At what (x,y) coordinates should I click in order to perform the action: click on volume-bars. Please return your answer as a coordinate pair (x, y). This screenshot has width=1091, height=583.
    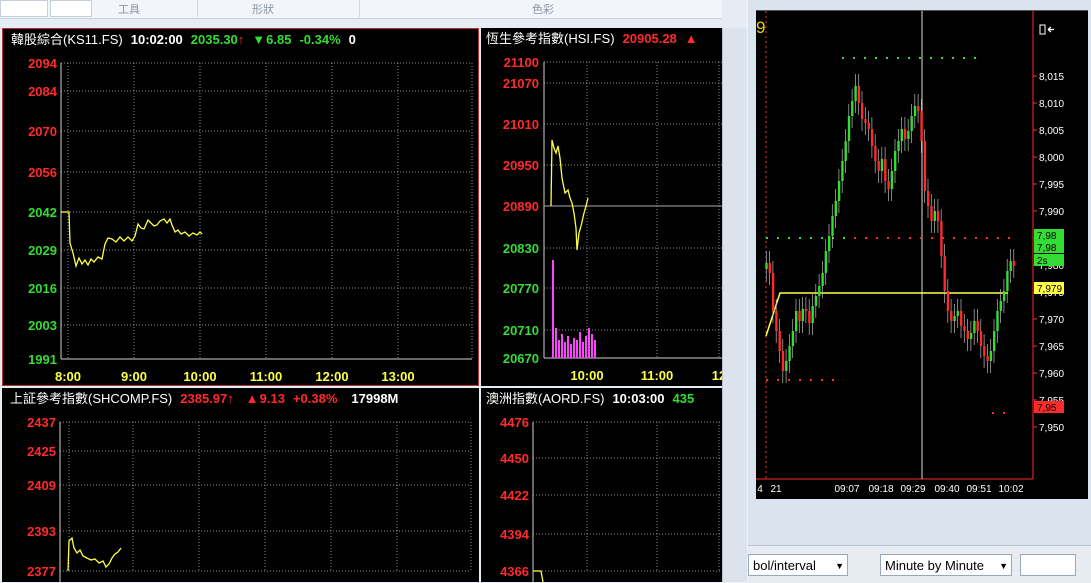
    Looking at the image, I should click on (574, 309).